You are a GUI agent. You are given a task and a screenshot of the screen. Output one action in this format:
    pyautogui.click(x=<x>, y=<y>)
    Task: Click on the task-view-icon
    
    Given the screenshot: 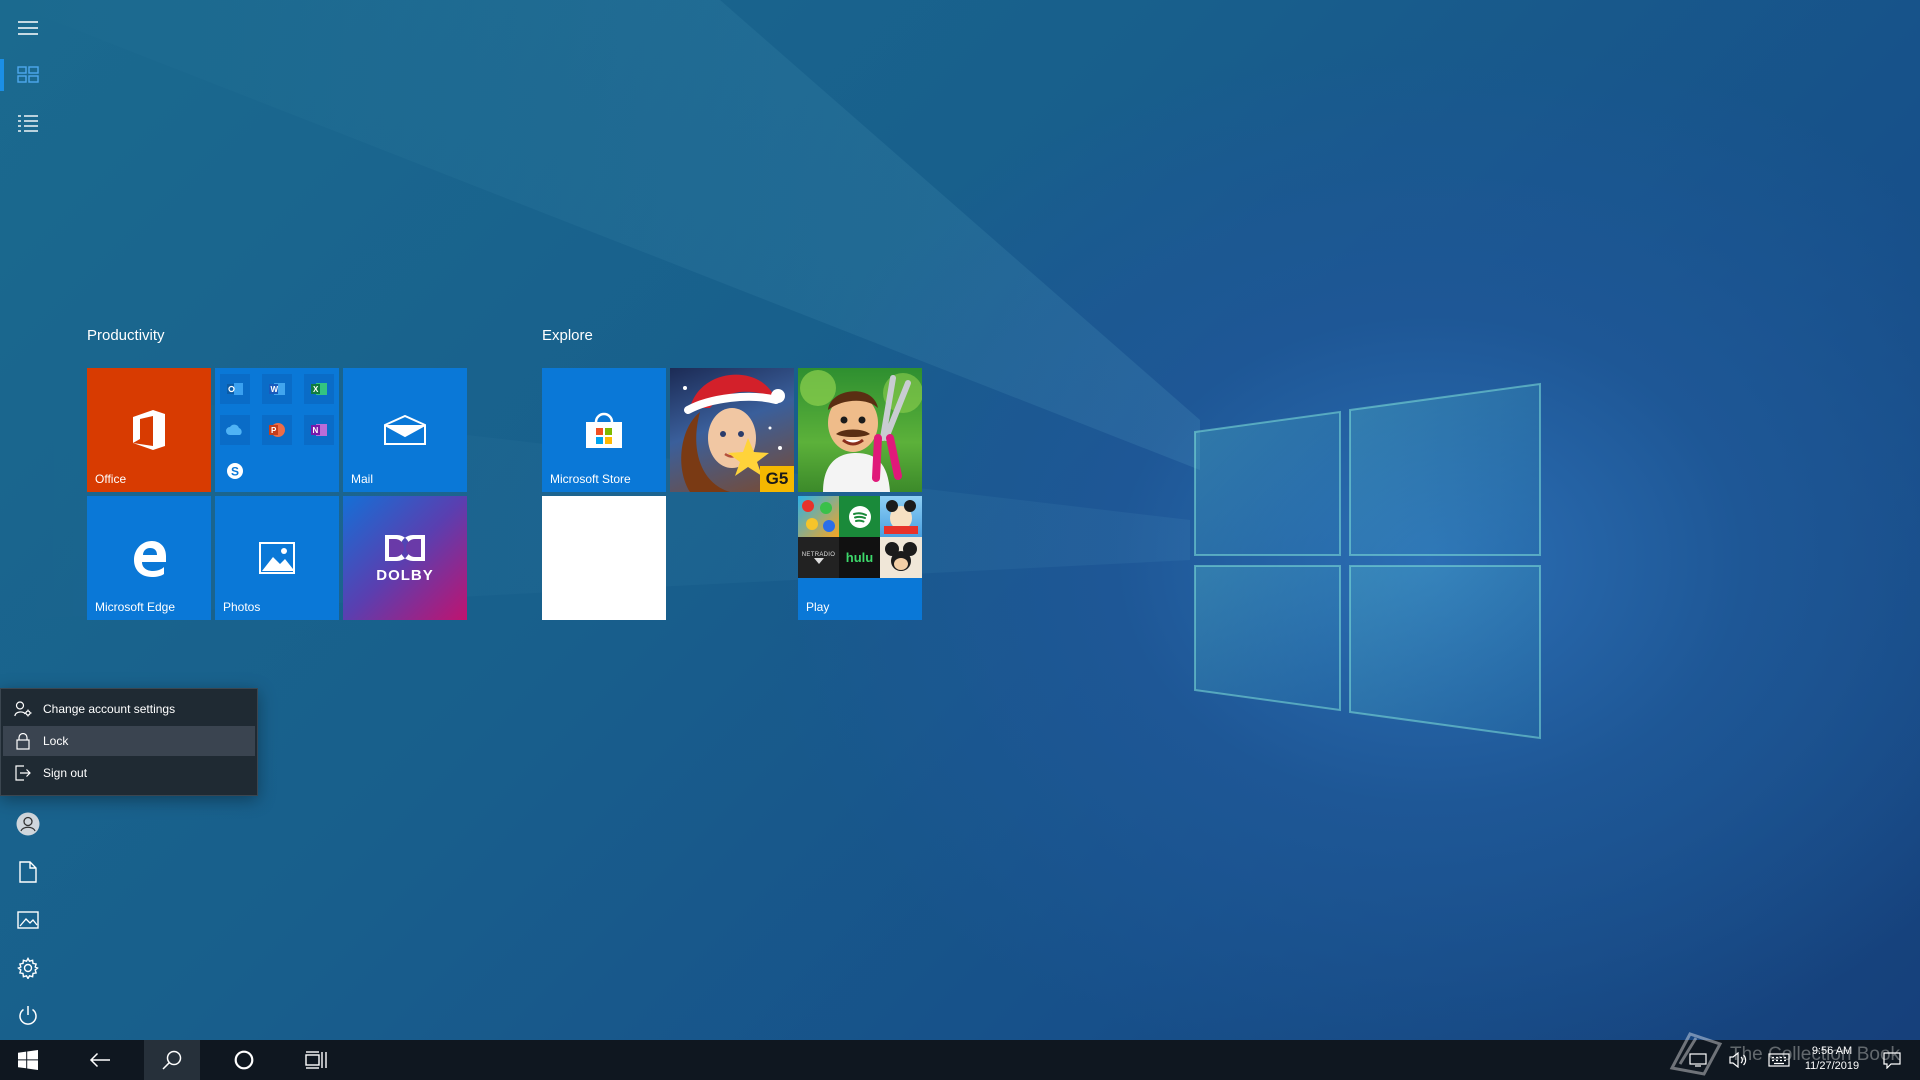 What is the action you would take?
    pyautogui.click(x=316, y=1060)
    